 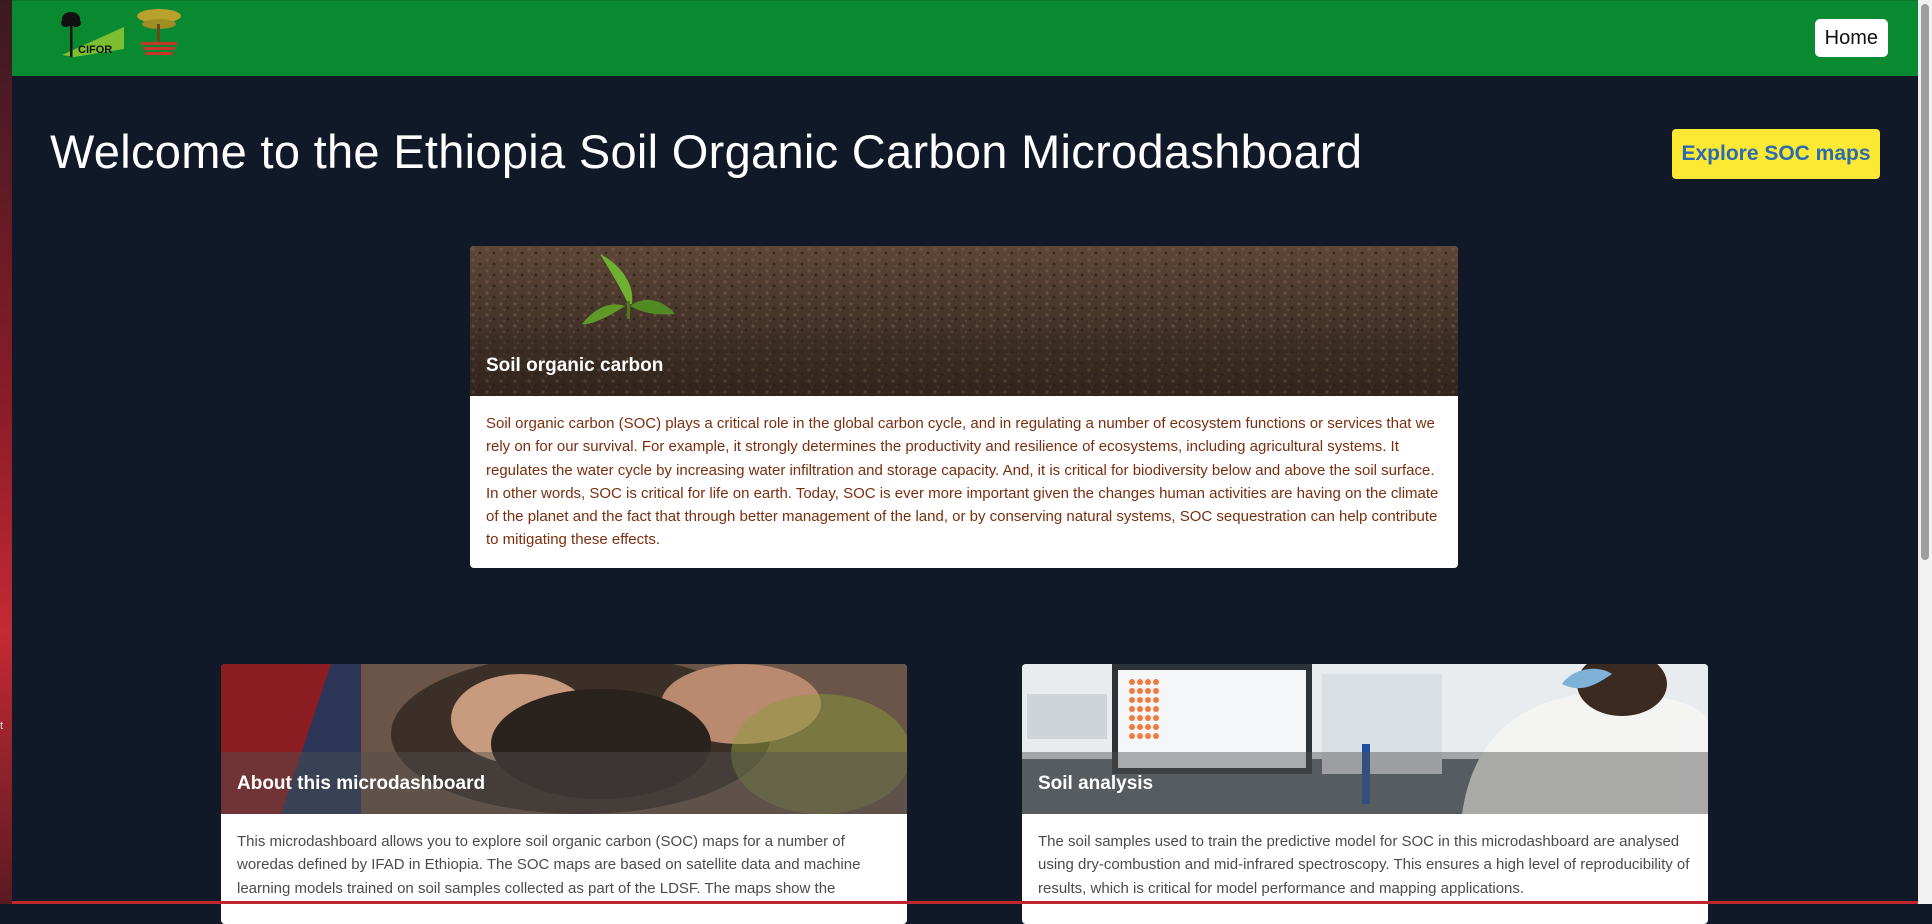 I want to click on acacia-tree-icon, so click(x=159, y=32).